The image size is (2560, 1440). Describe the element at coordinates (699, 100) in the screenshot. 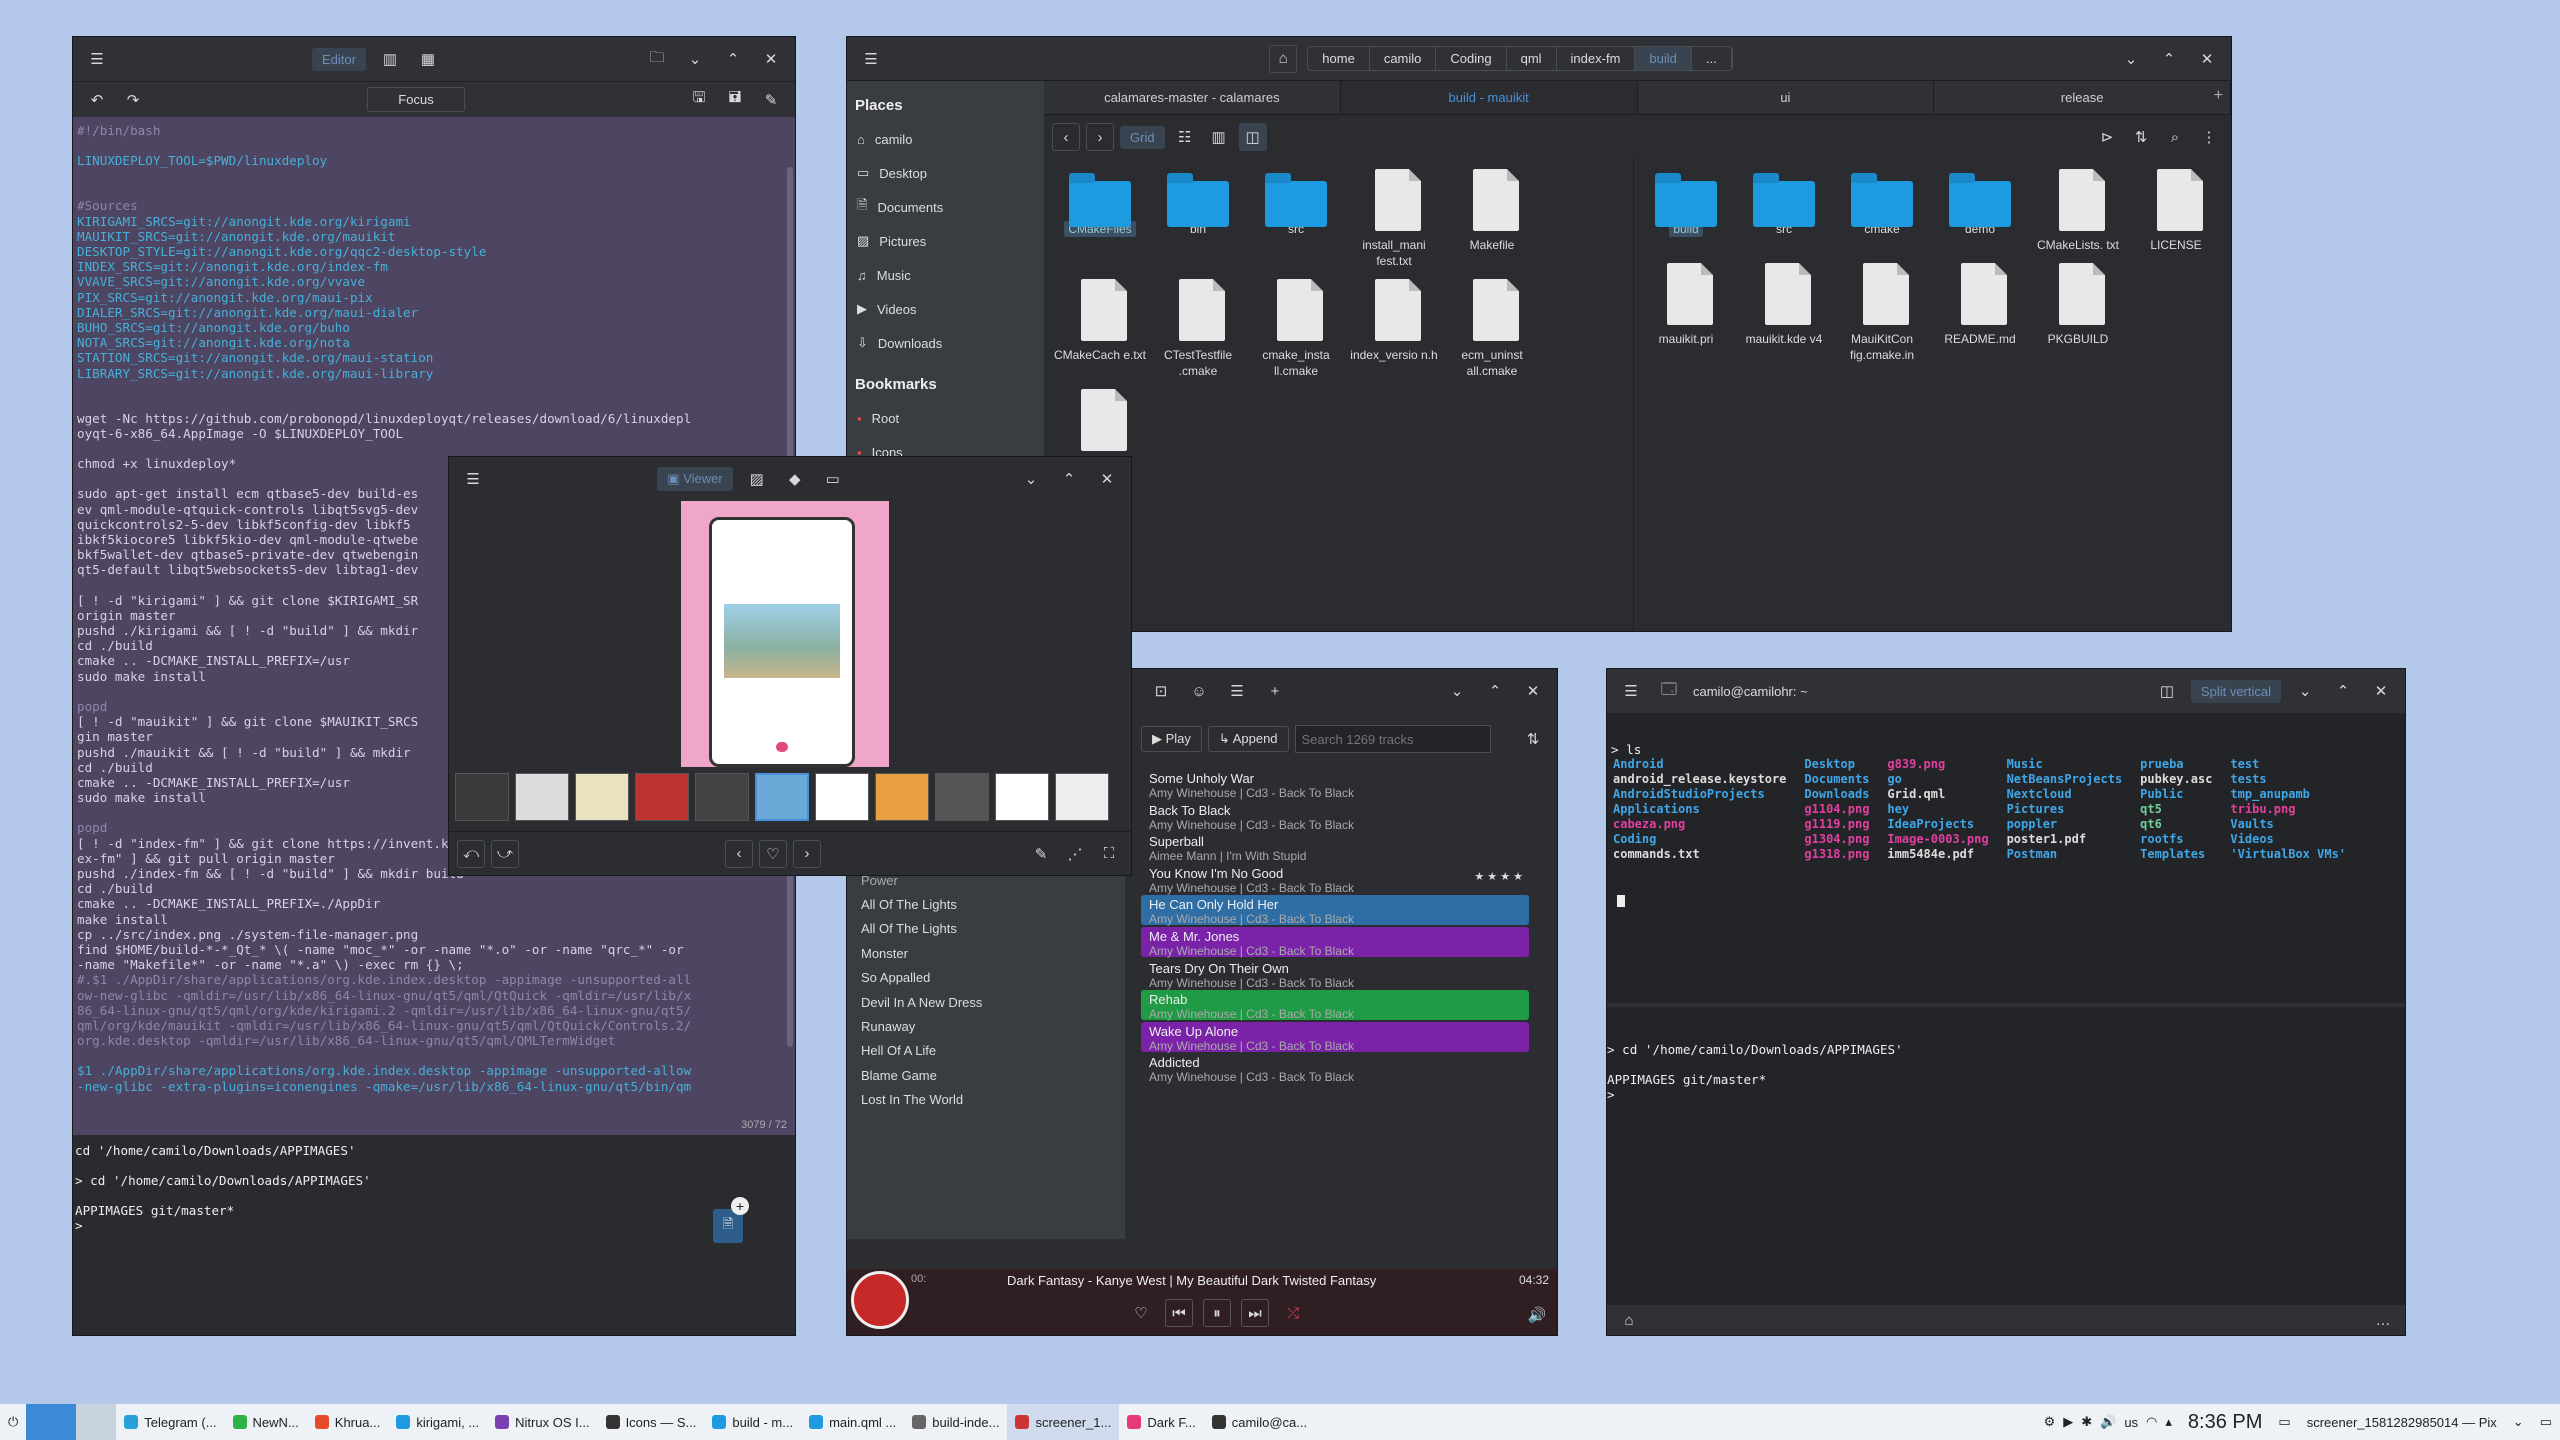

I see `save-icon: 🖫` at that location.